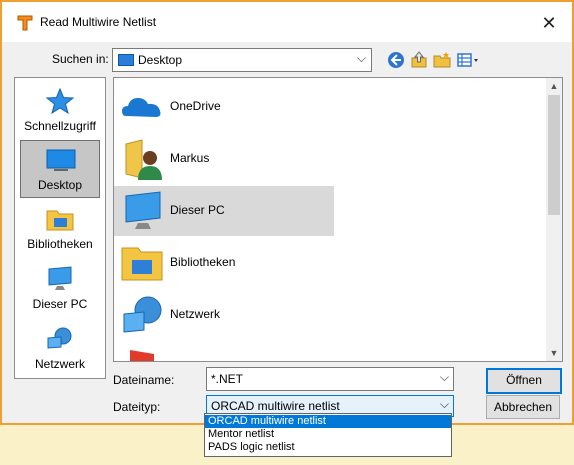 The height and width of the screenshot is (465, 574). Describe the element at coordinates (330, 379) in the screenshot. I see `filename-input: *.NET ⌵` at that location.